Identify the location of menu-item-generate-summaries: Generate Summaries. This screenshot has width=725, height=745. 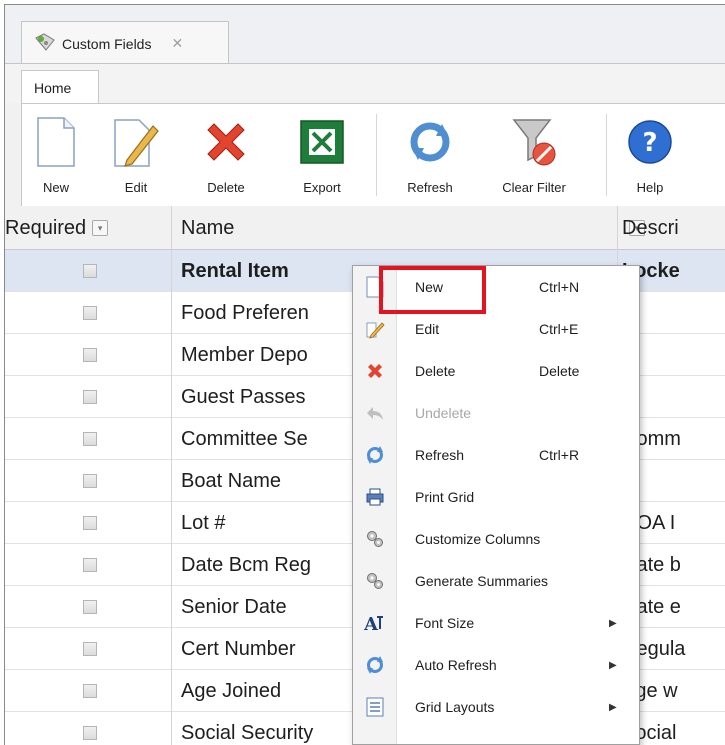
(496, 581).